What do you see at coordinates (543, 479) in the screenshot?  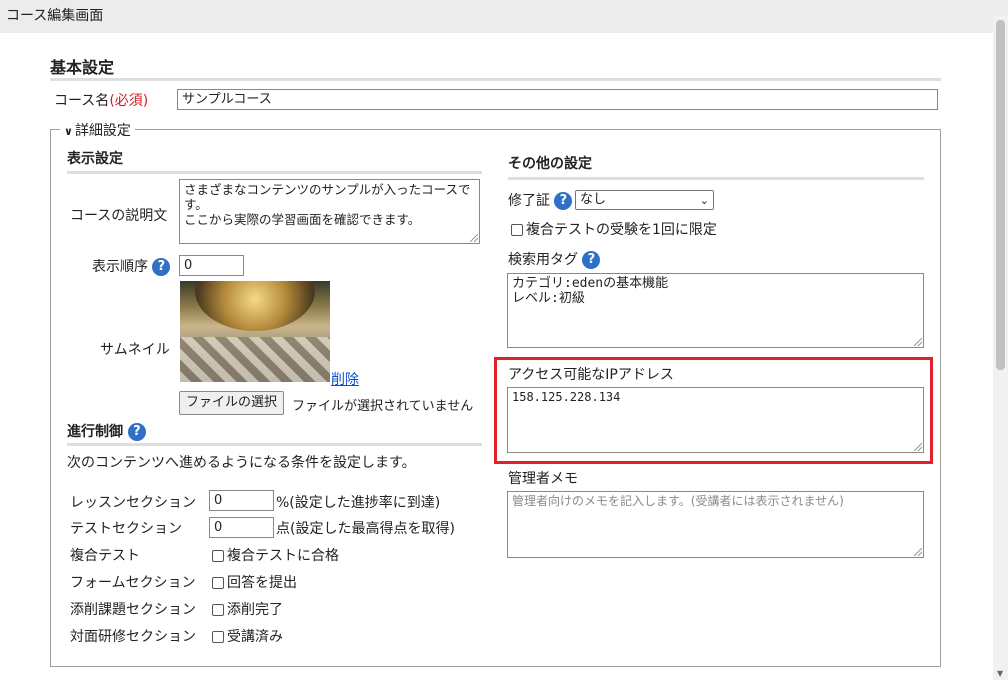 I see `admin-memo-label: 管理者メモ` at bounding box center [543, 479].